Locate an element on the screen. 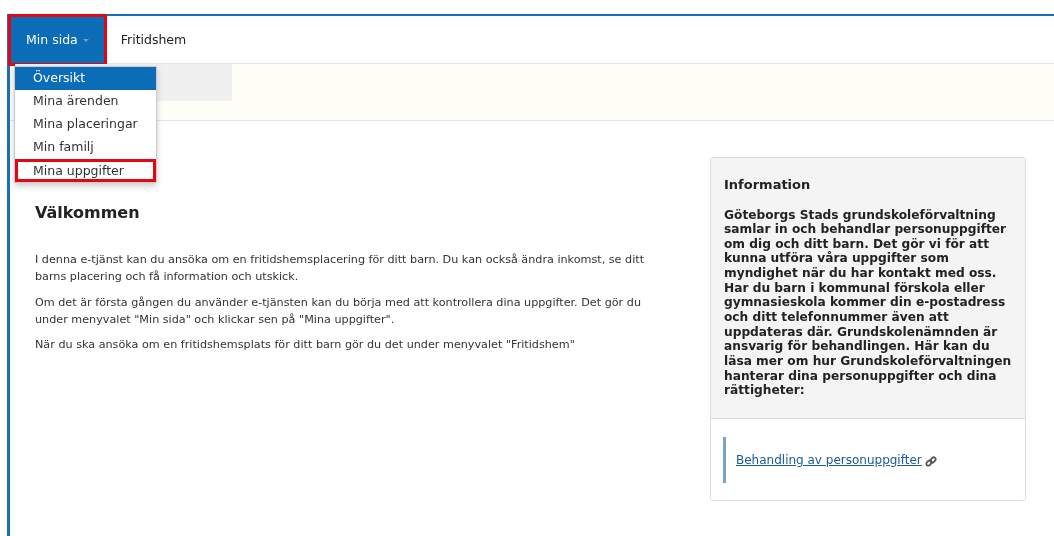 Image resolution: width=1054 pixels, height=536 pixels. paragraph: Om det är första gången du använder e-tjänsten kan du börja med att kontrollera dina uppgifter. Det gör du under menyvalet "Min sida" och klickar sen på "Mina uppgifter". is located at coordinates (338, 311).